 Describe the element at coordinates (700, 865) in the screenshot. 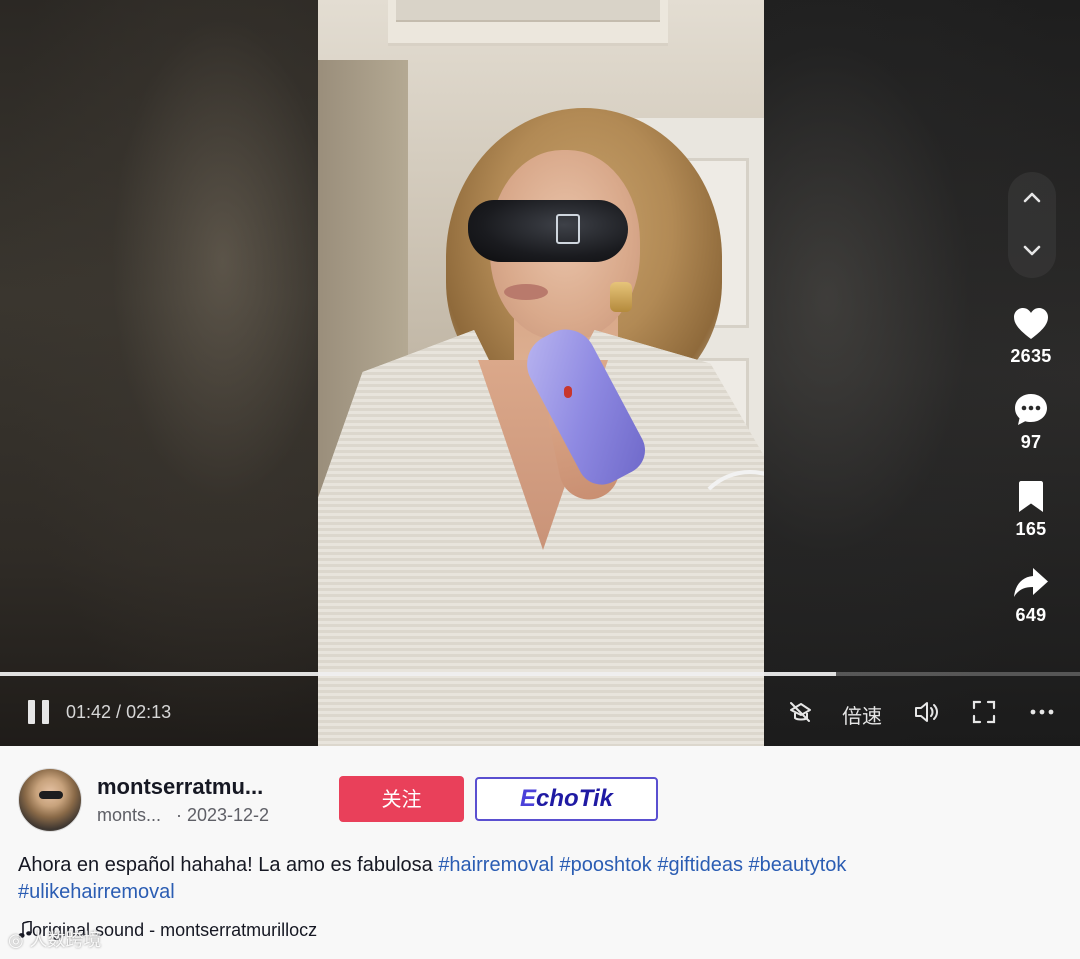

I see `hashtag-link: #giftideas` at that location.